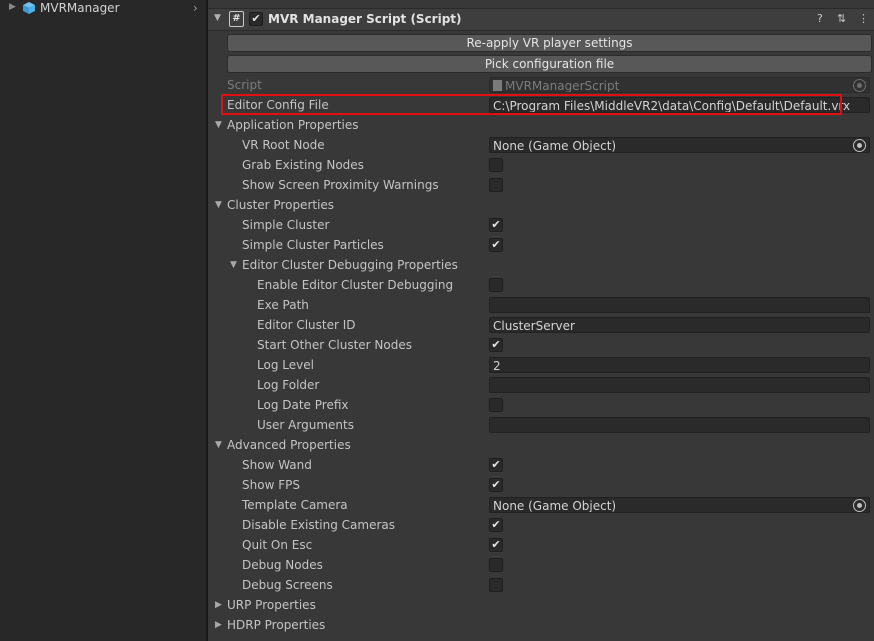 The image size is (874, 641). What do you see at coordinates (496, 185) in the screenshot?
I see `show-screen-proximity-checkbox` at bounding box center [496, 185].